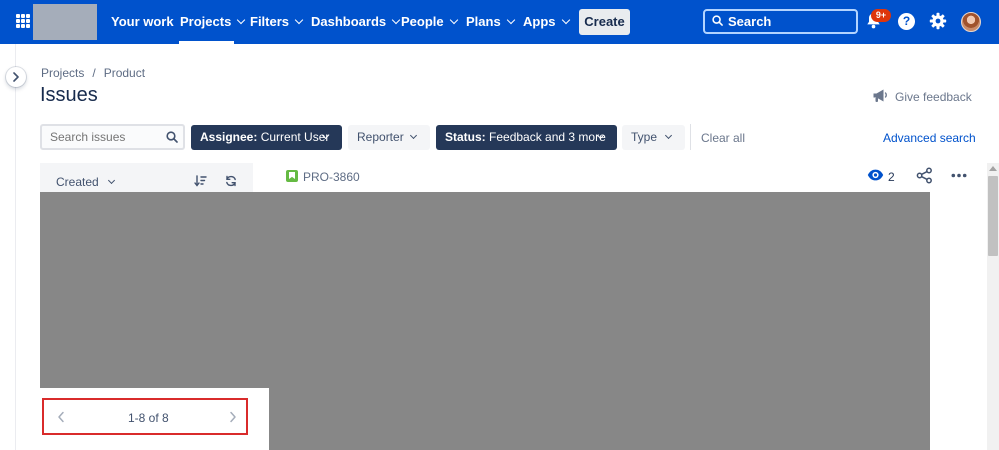 The height and width of the screenshot is (450, 999). Describe the element at coordinates (599, 419) in the screenshot. I see `redacted-content` at that location.